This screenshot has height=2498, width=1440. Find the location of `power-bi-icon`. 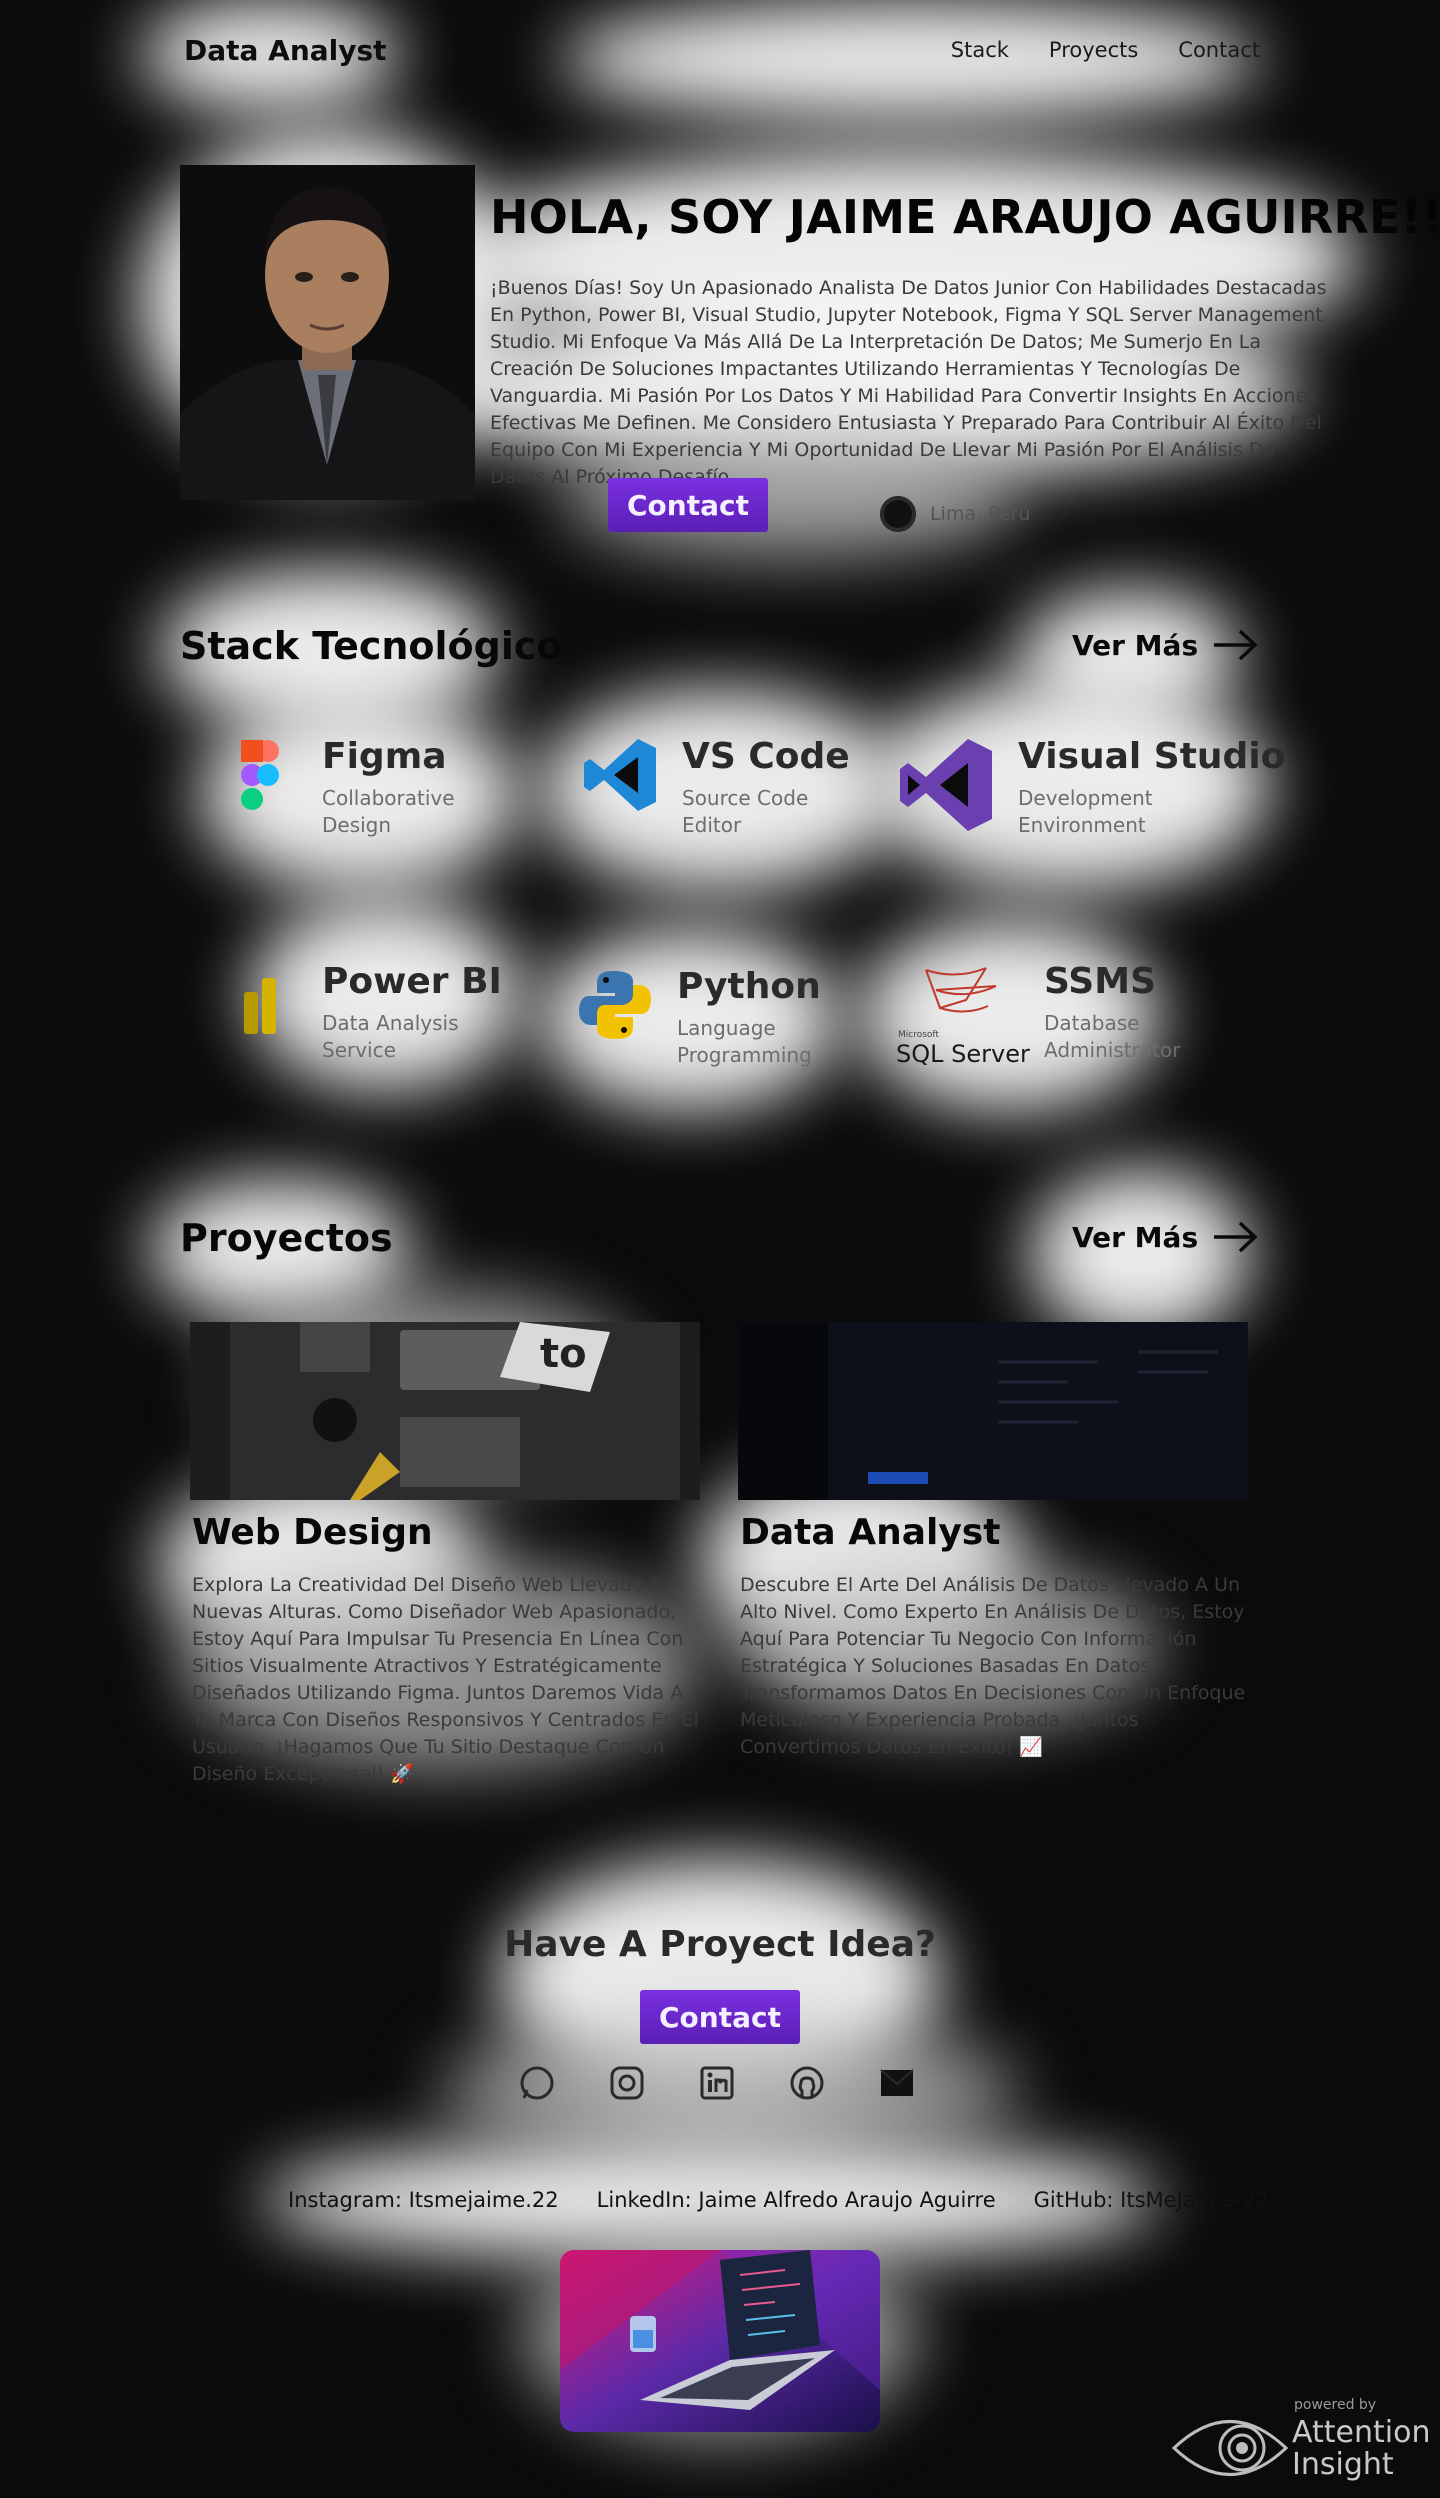

power-bi-icon is located at coordinates (260, 1006).